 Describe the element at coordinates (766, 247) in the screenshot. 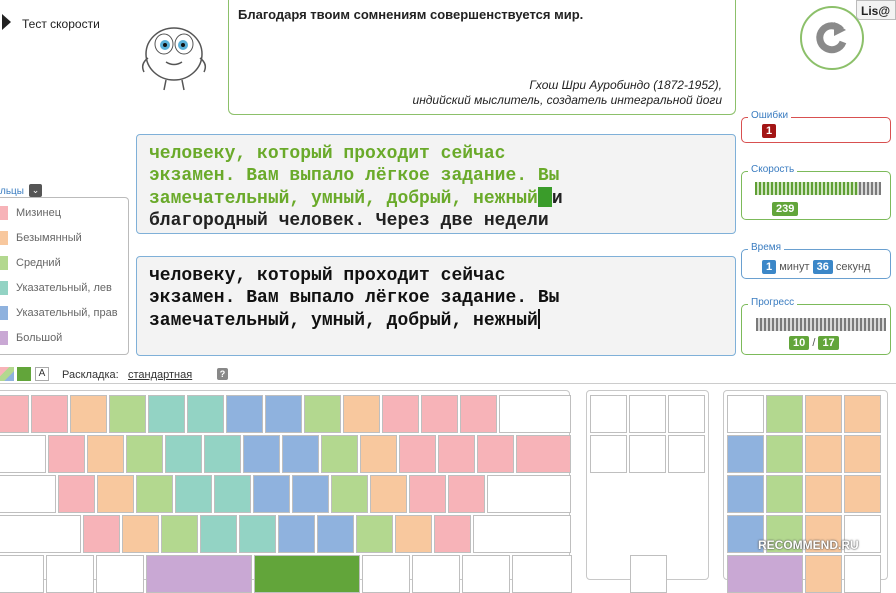

I see `time-label: Время` at that location.